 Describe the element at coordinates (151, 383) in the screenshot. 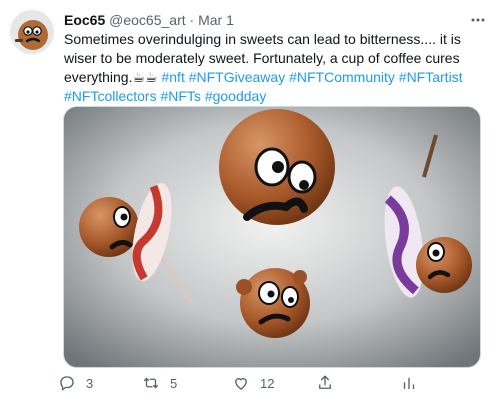

I see `retweet-icon` at that location.